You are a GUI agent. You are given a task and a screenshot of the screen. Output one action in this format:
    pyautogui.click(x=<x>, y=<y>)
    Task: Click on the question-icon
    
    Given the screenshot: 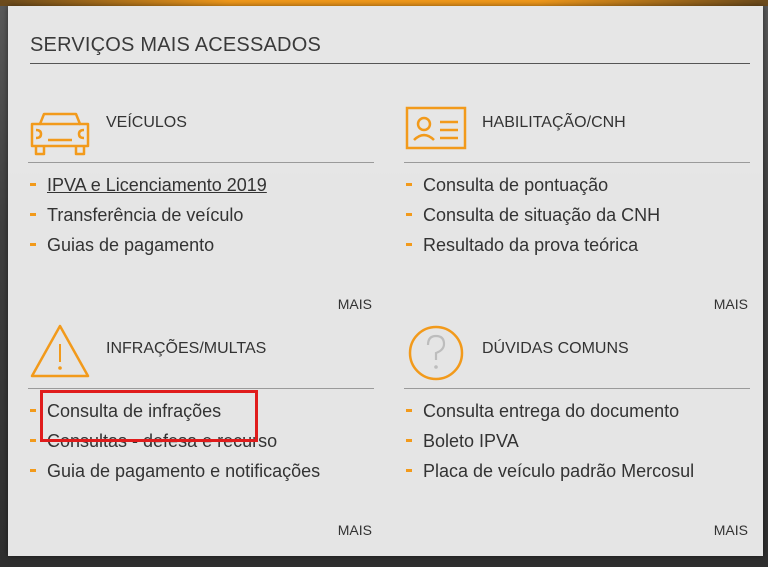 What is the action you would take?
    pyautogui.click(x=436, y=352)
    